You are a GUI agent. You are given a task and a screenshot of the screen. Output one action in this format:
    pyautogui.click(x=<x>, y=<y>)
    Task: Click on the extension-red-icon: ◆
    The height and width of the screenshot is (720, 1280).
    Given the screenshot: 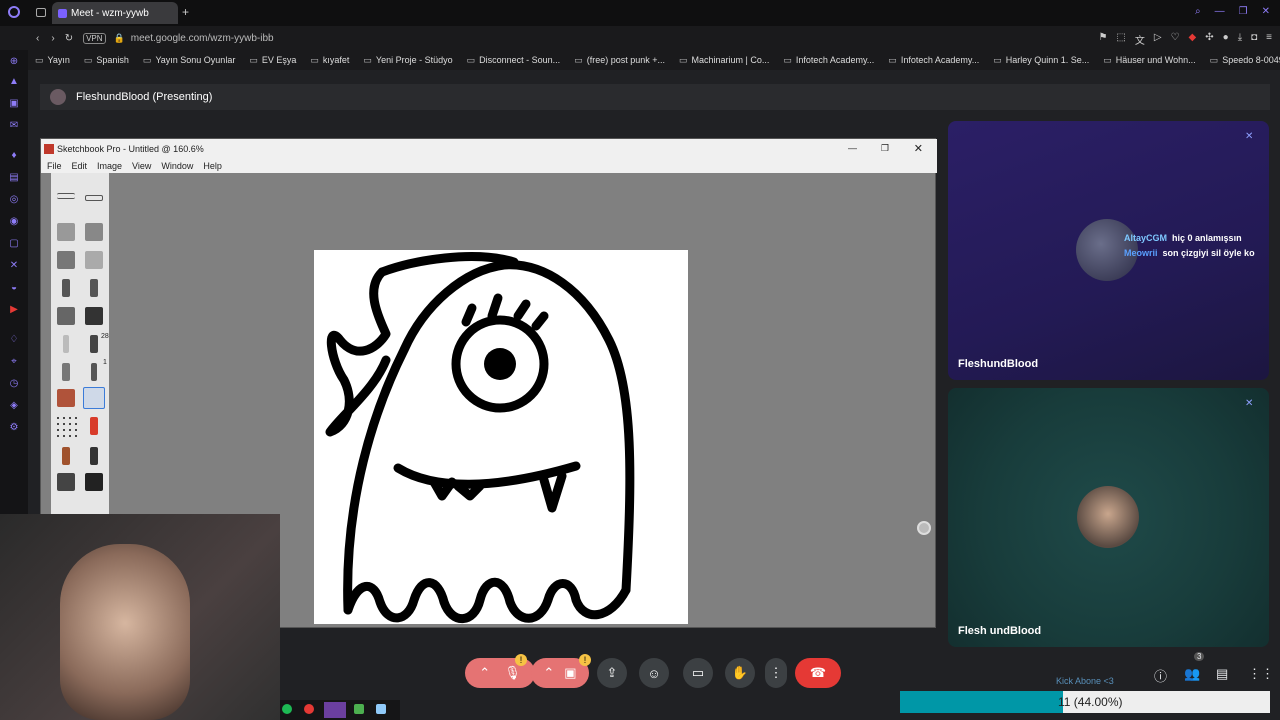 What is the action you would take?
    pyautogui.click(x=1193, y=39)
    